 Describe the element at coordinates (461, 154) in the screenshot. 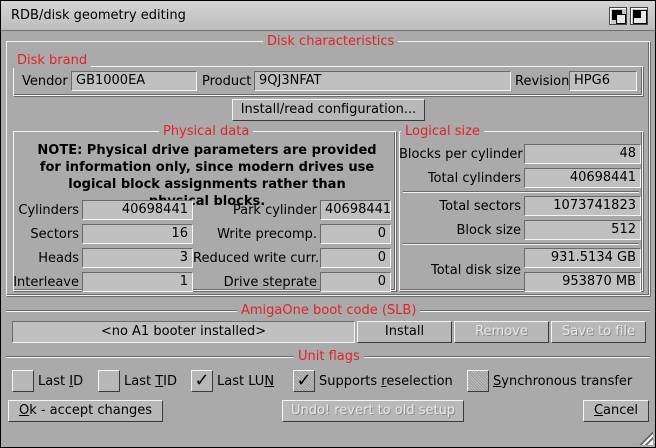

I see `blocks-per-cylinder-label: Blocks per cylinder` at that location.